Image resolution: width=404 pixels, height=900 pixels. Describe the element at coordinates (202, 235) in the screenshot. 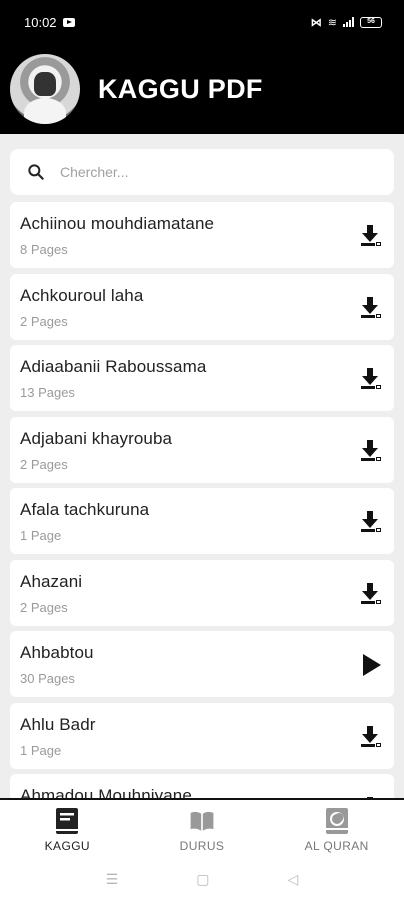

I see `list-item: Achiinou mouhdiamatane 8 Pages` at that location.